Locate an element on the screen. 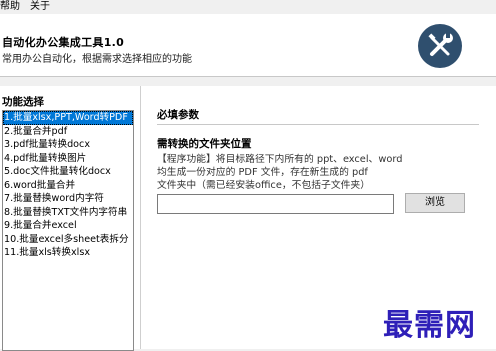 Image resolution: width=496 pixels, height=351 pixels. folder-path-input is located at coordinates (275, 204).